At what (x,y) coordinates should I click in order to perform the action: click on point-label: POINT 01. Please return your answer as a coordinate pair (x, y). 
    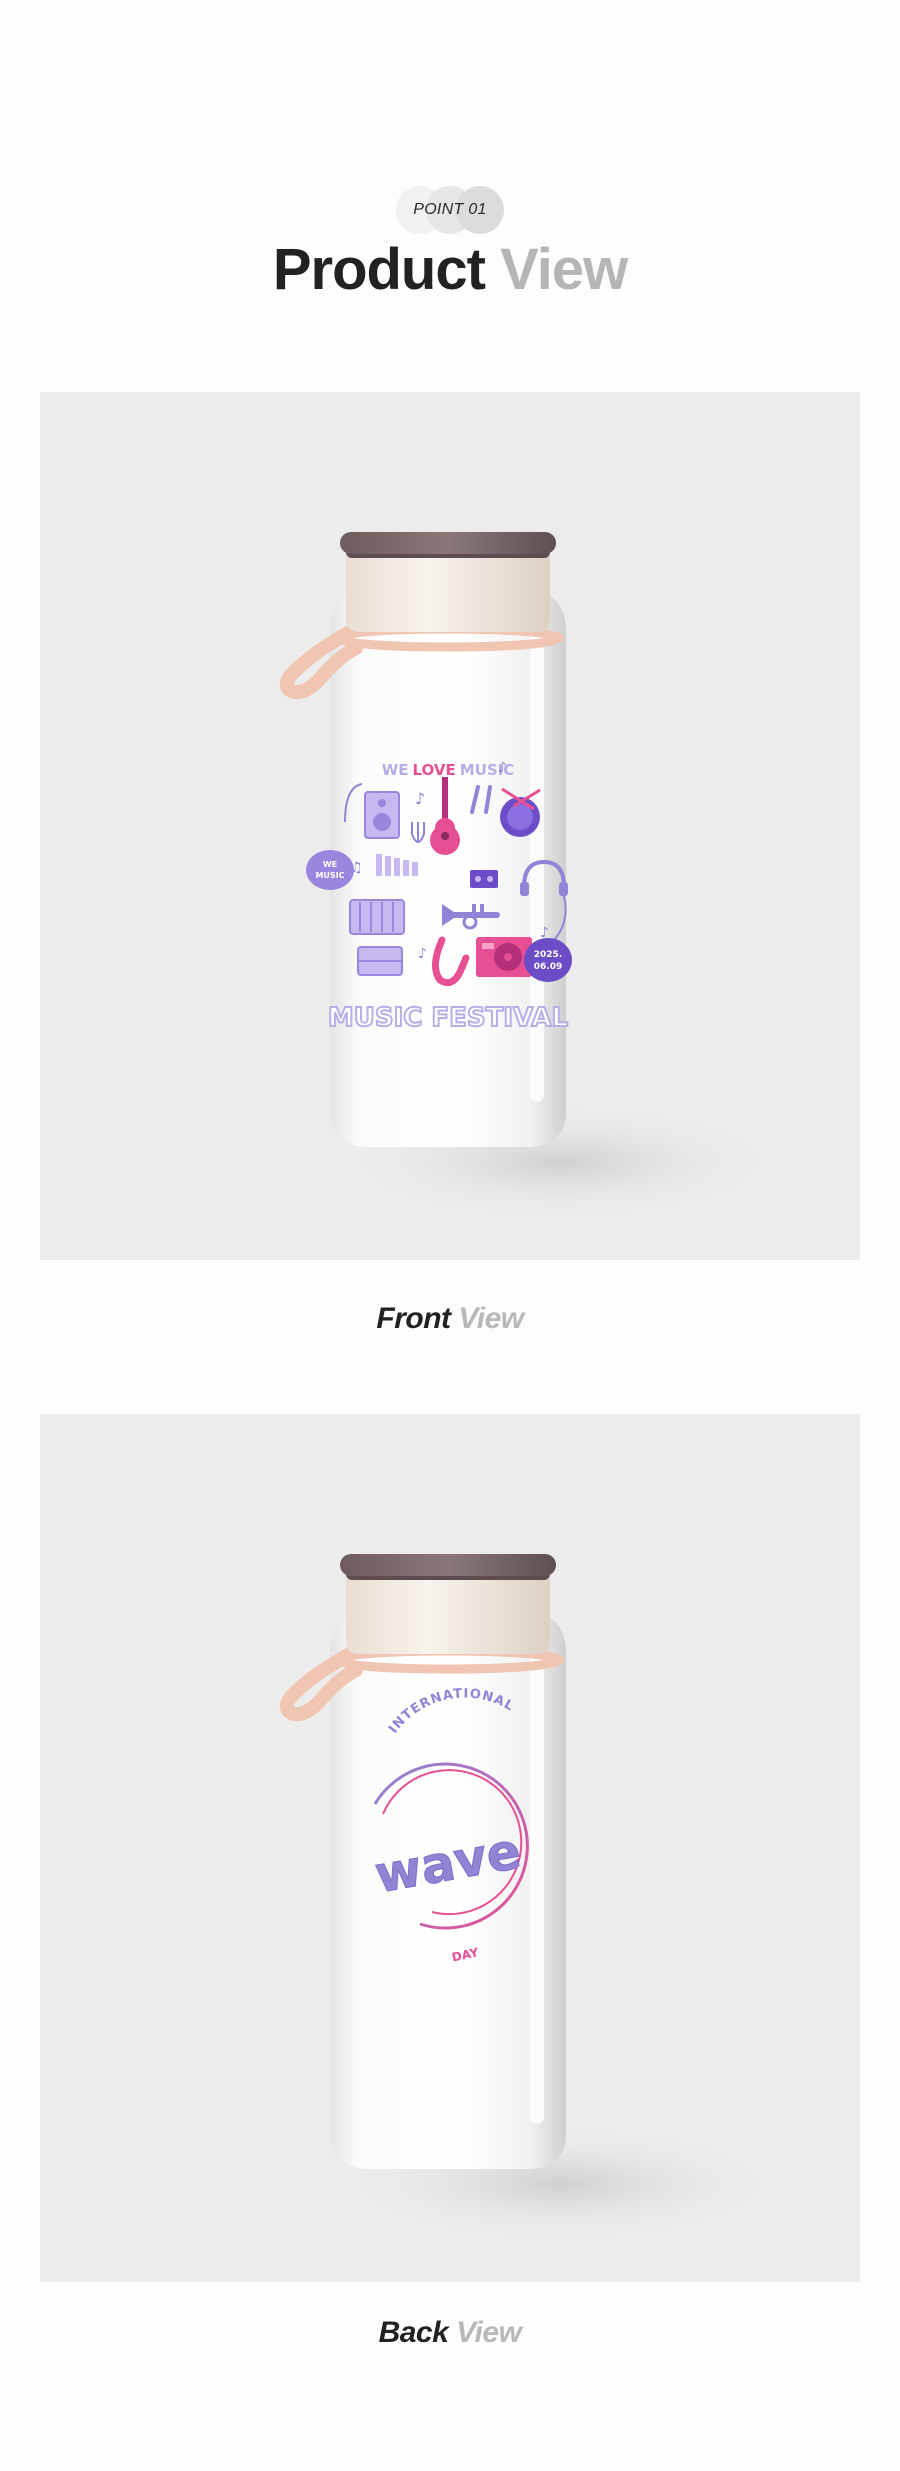
    Looking at the image, I should click on (450, 209).